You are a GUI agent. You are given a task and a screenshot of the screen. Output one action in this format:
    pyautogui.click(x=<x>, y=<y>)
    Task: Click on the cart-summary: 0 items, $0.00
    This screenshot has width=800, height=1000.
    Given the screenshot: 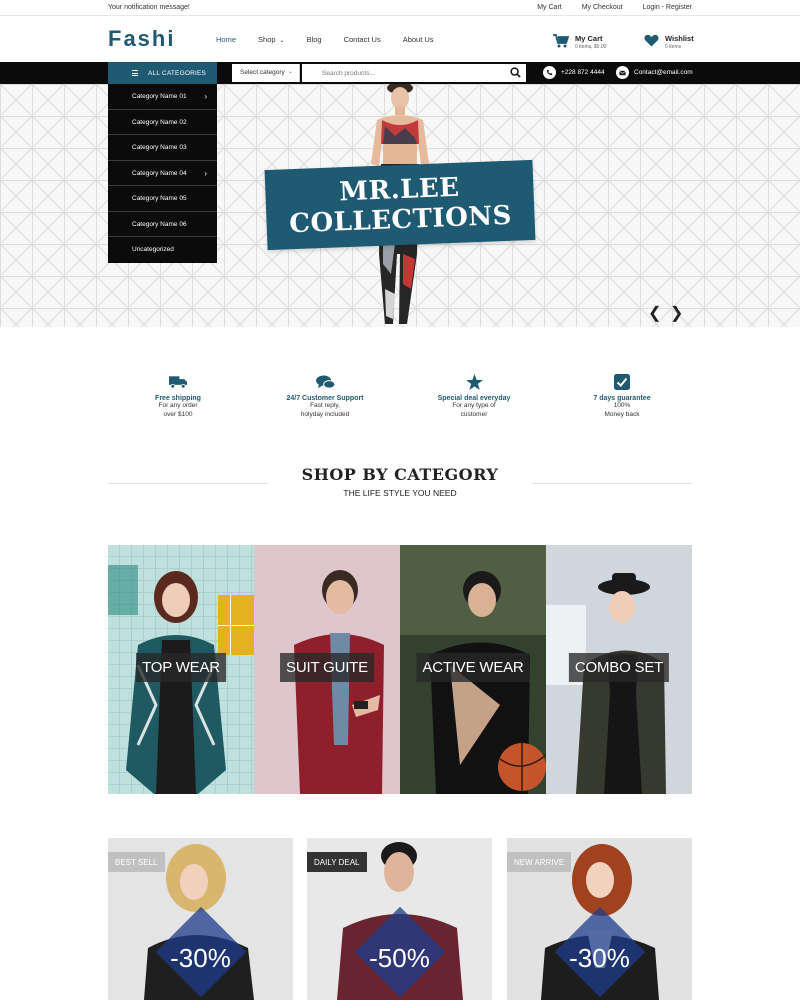 What is the action you would take?
    pyautogui.click(x=591, y=47)
    